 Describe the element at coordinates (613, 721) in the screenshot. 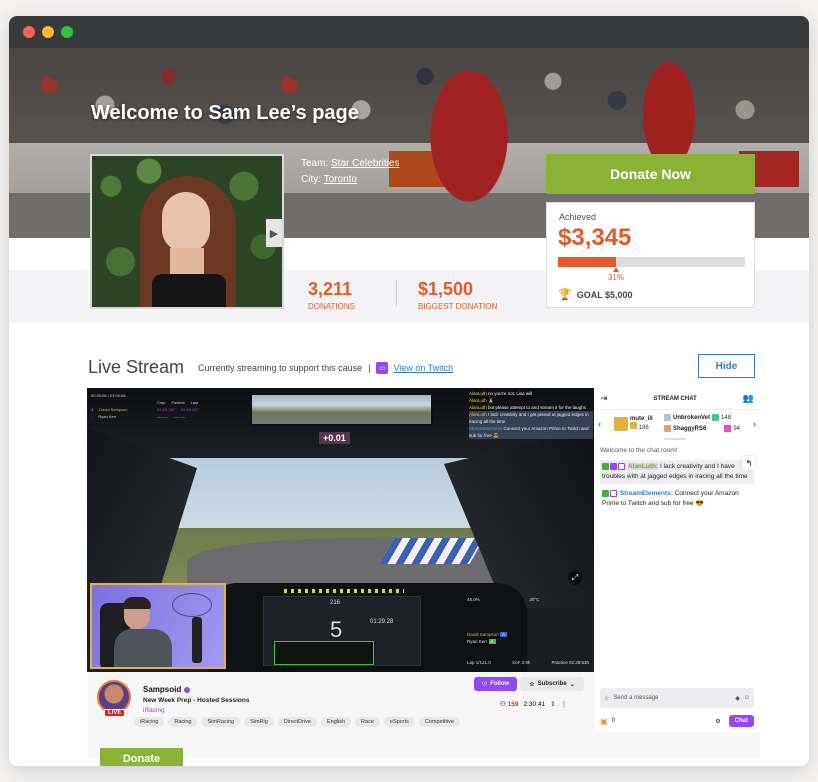

I see `channel-points: 0` at that location.